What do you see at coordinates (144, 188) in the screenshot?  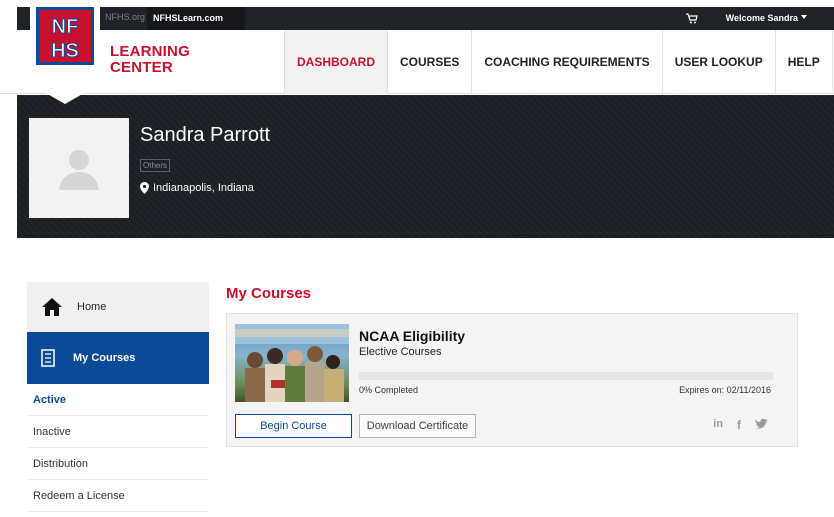 I see `map-pin-icon` at bounding box center [144, 188].